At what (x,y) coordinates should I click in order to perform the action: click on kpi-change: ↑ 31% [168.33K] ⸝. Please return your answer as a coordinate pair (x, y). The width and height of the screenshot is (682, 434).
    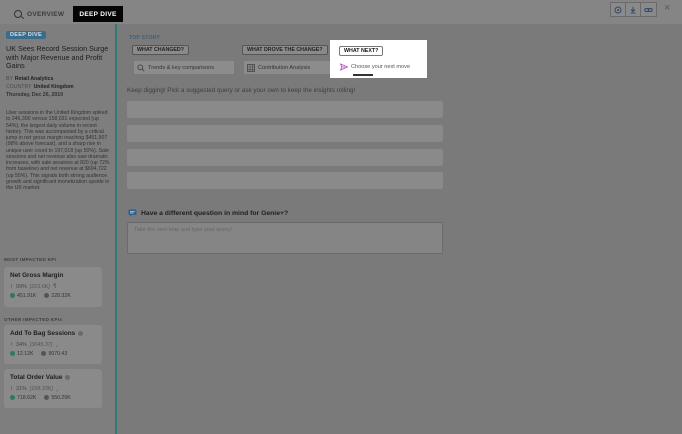
    Looking at the image, I should click on (34, 389).